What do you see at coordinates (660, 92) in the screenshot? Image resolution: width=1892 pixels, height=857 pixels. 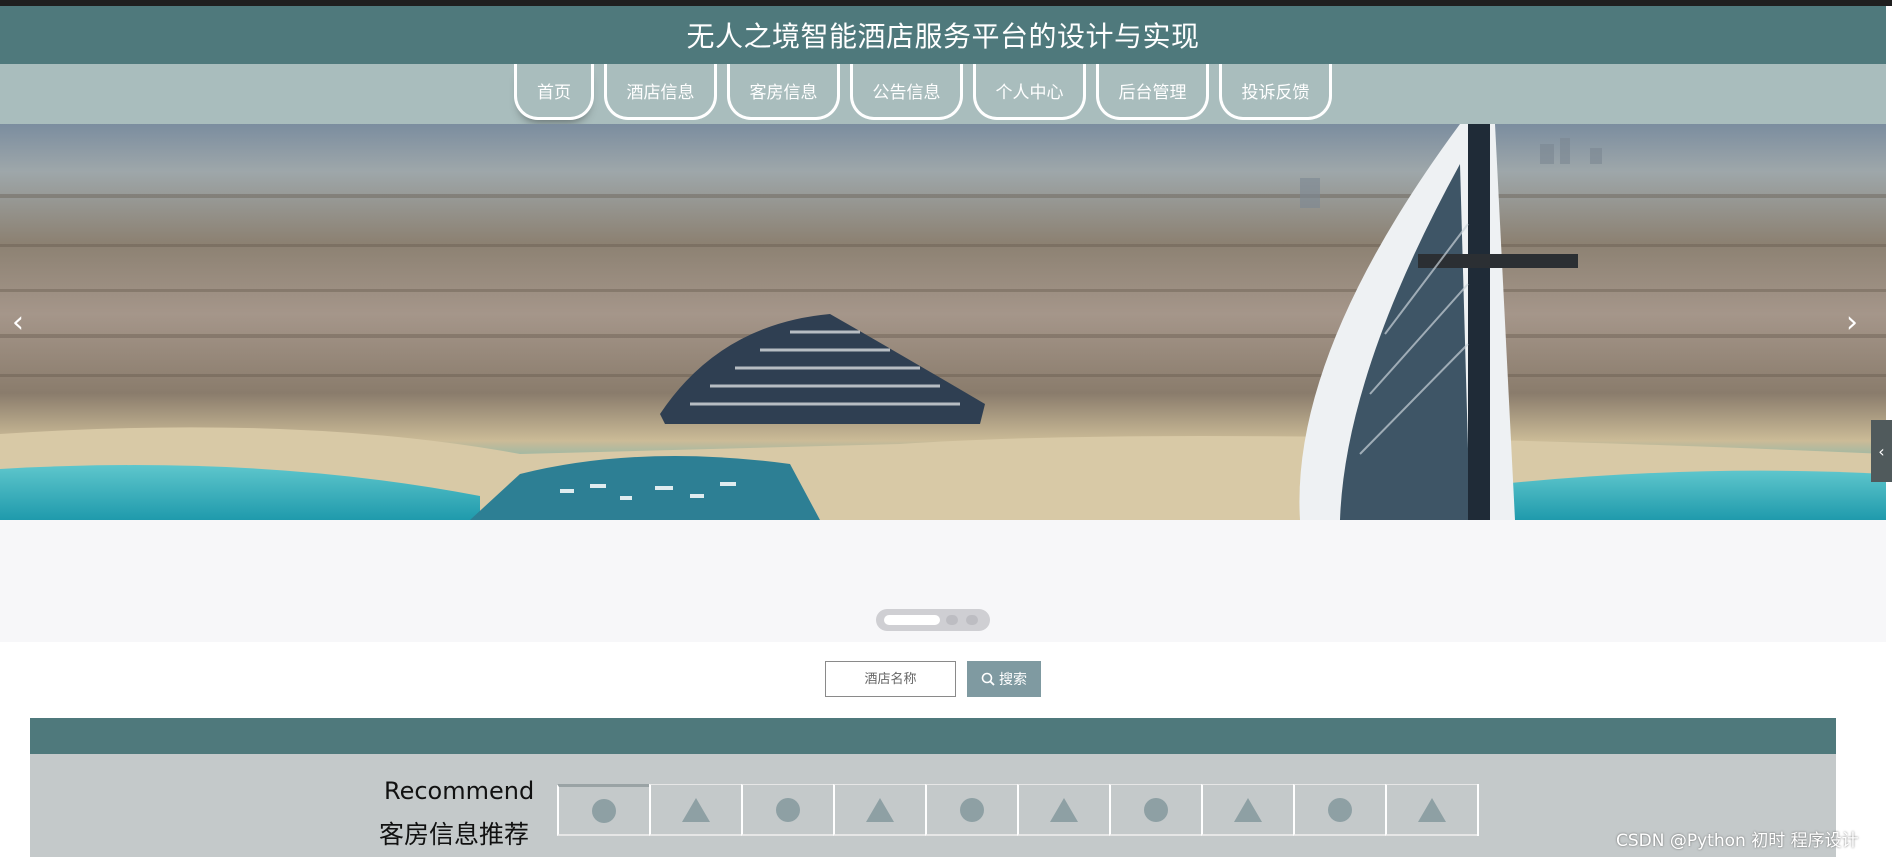 I see `nav-item-hotel-info: 酒店信息` at bounding box center [660, 92].